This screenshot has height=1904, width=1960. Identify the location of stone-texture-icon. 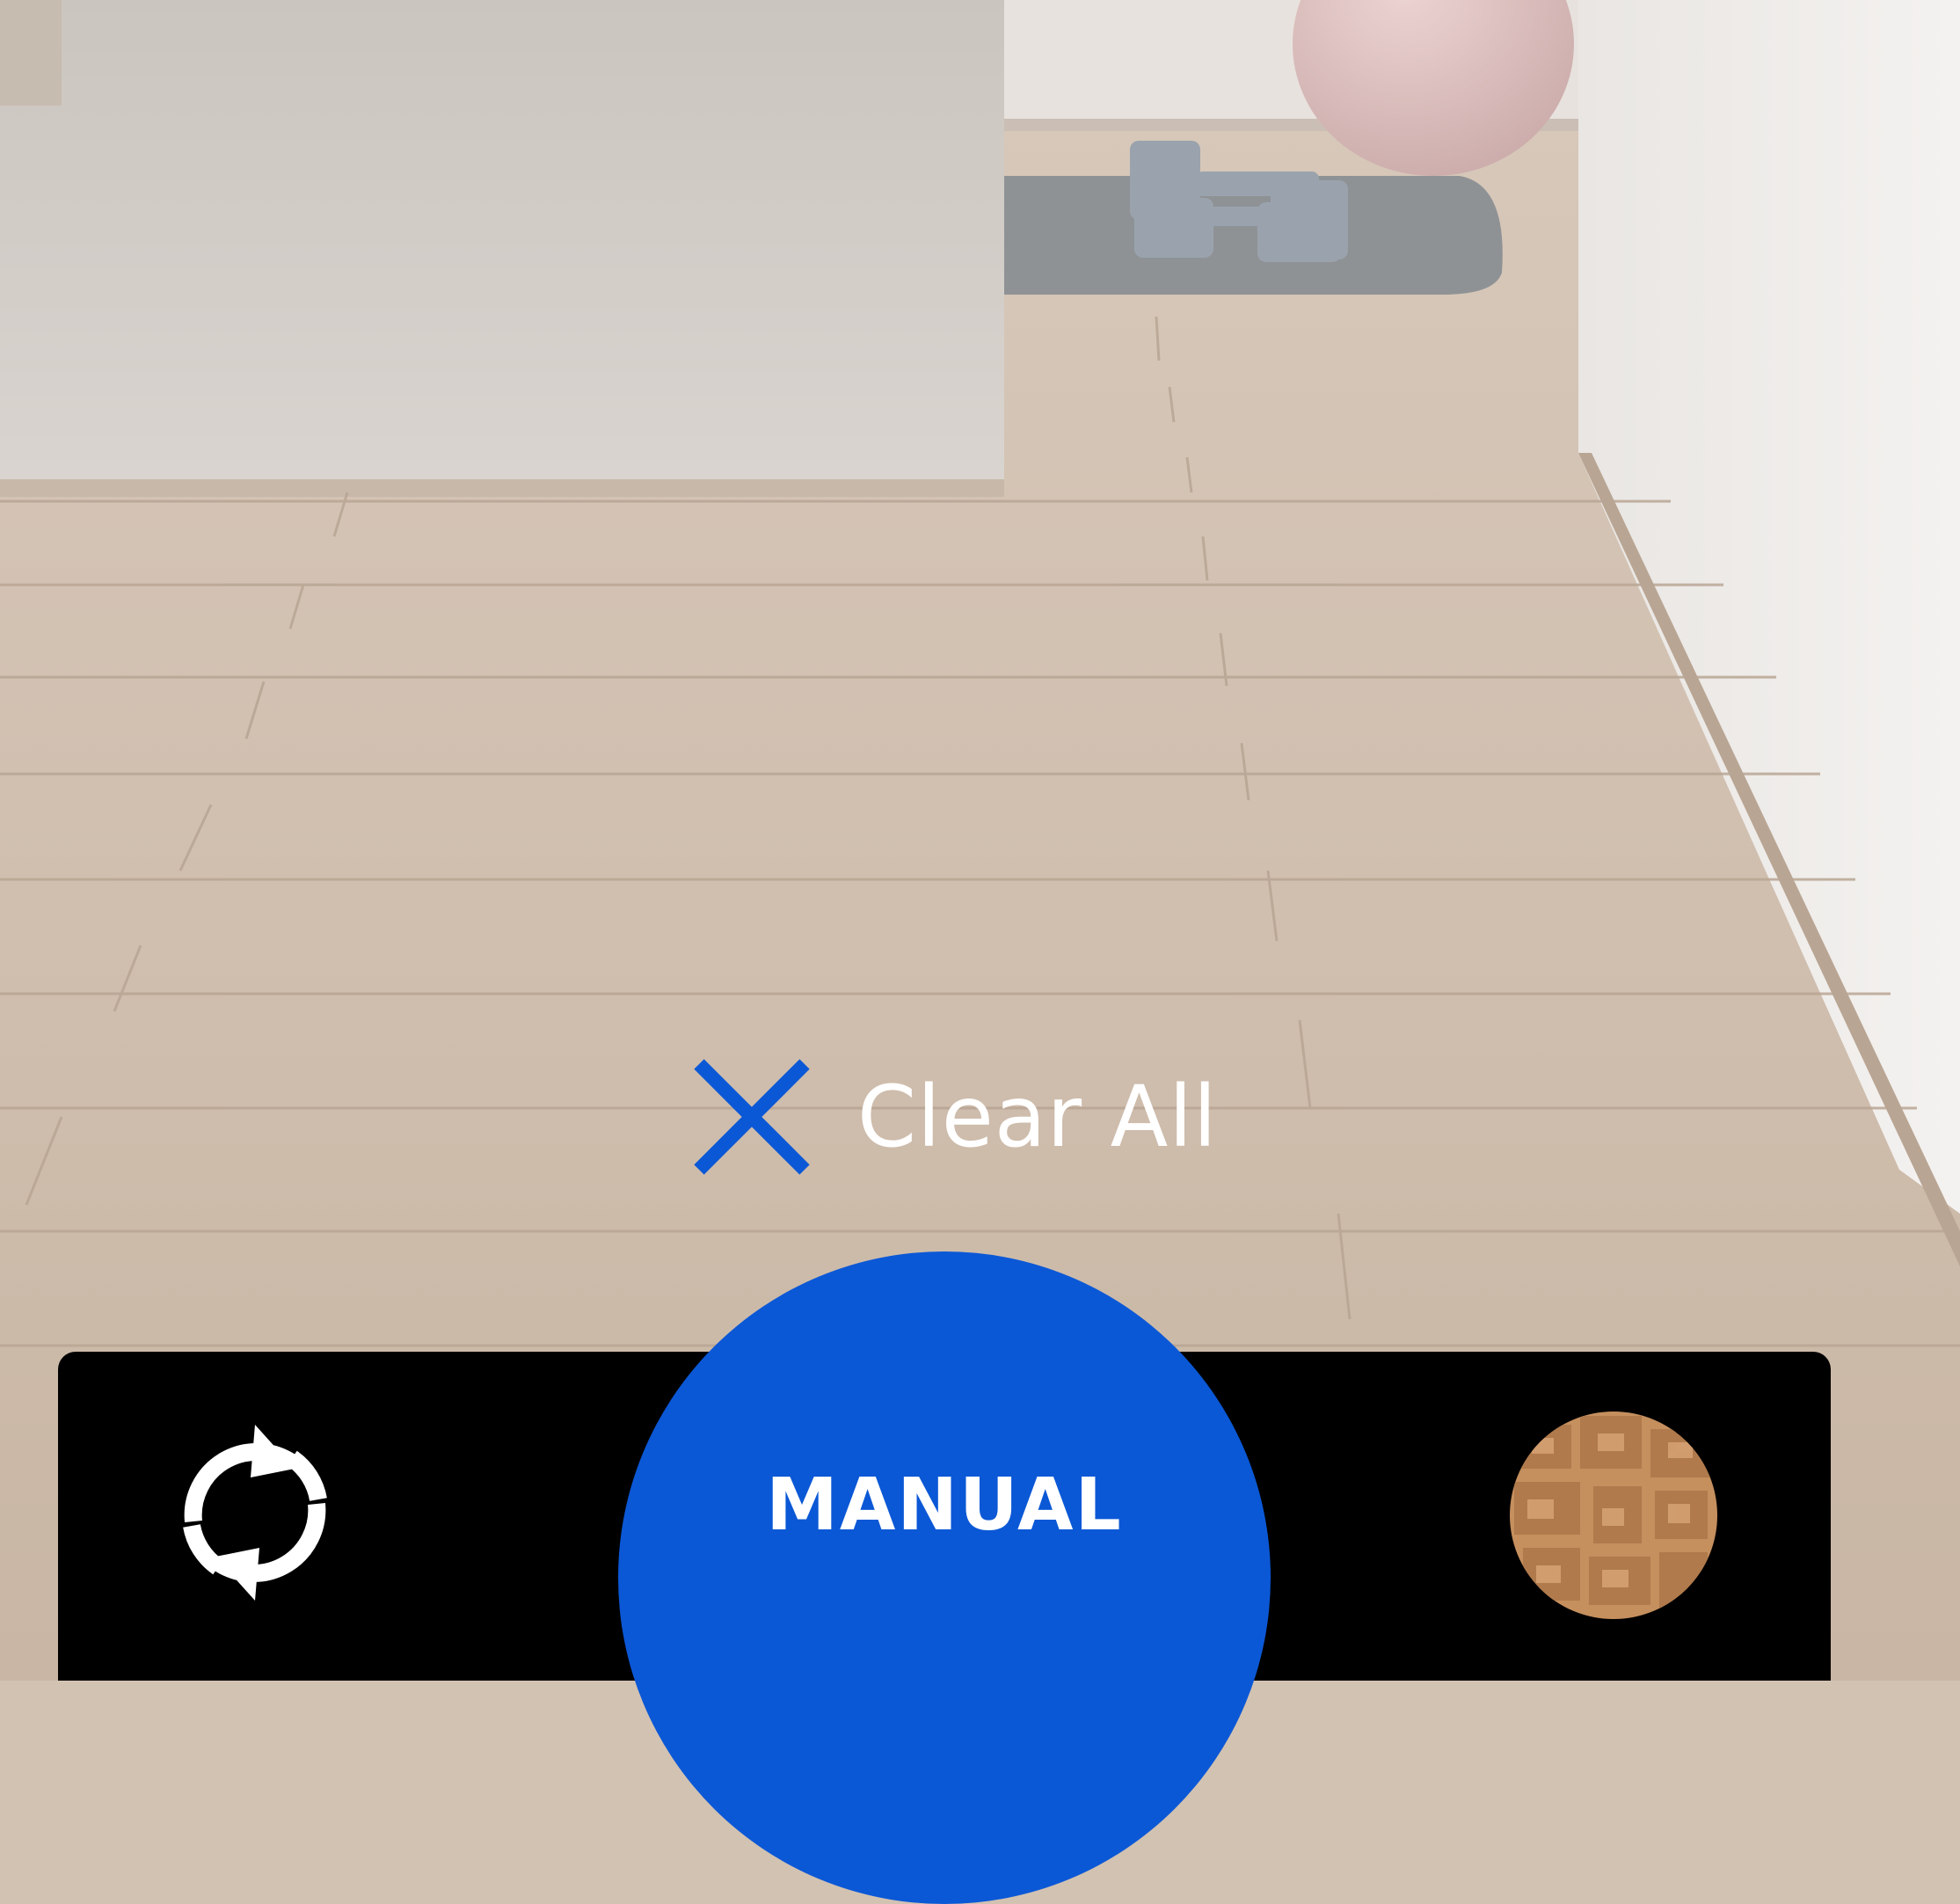
(1613, 1515).